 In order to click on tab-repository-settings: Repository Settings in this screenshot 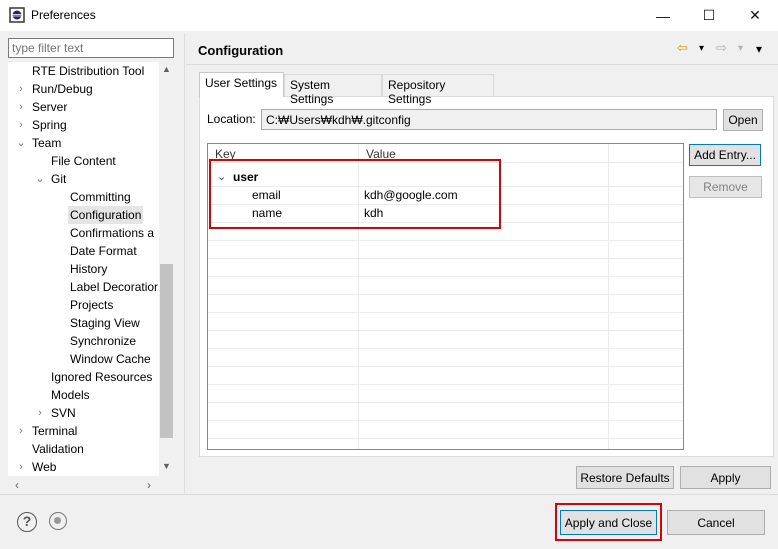, I will do `click(438, 90)`.